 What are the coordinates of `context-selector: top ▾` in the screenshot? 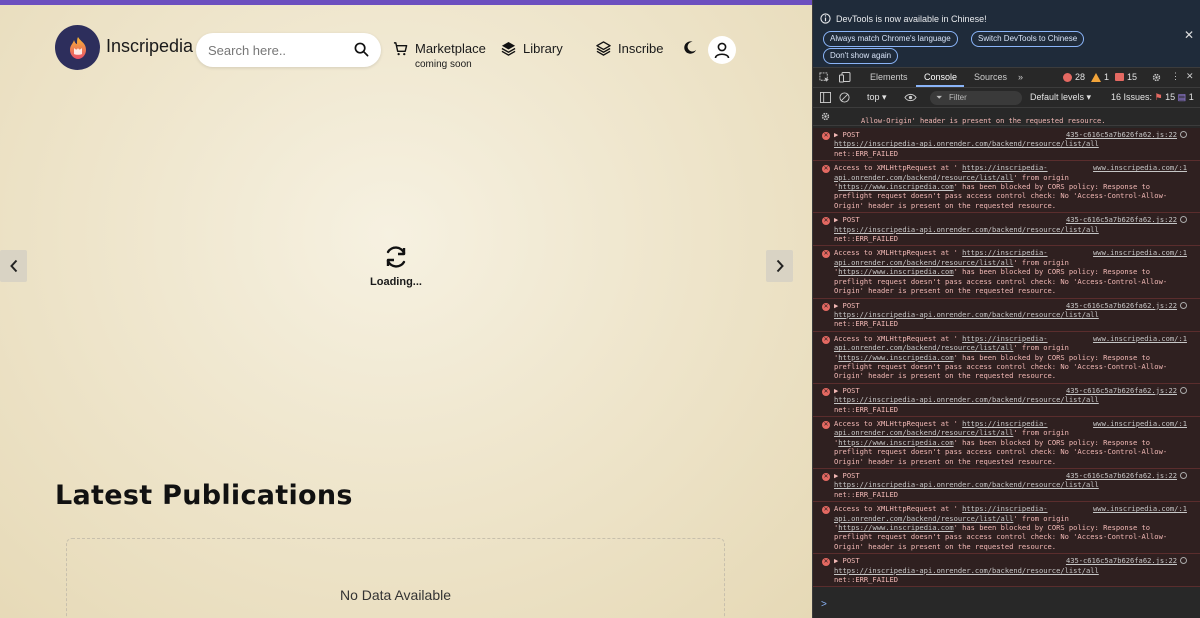 It's located at (877, 97).